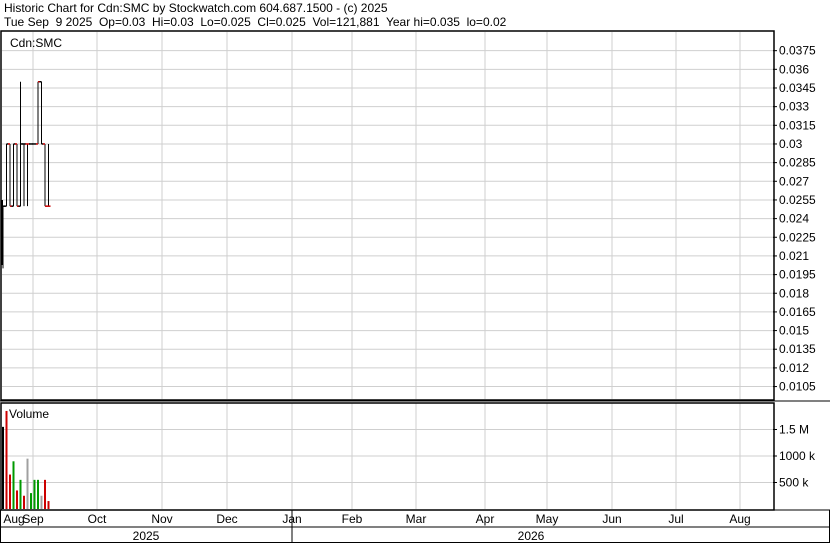 This screenshot has width=830, height=543. What do you see at coordinates (794, 256) in the screenshot?
I see `price-tick-label: 0.021` at bounding box center [794, 256].